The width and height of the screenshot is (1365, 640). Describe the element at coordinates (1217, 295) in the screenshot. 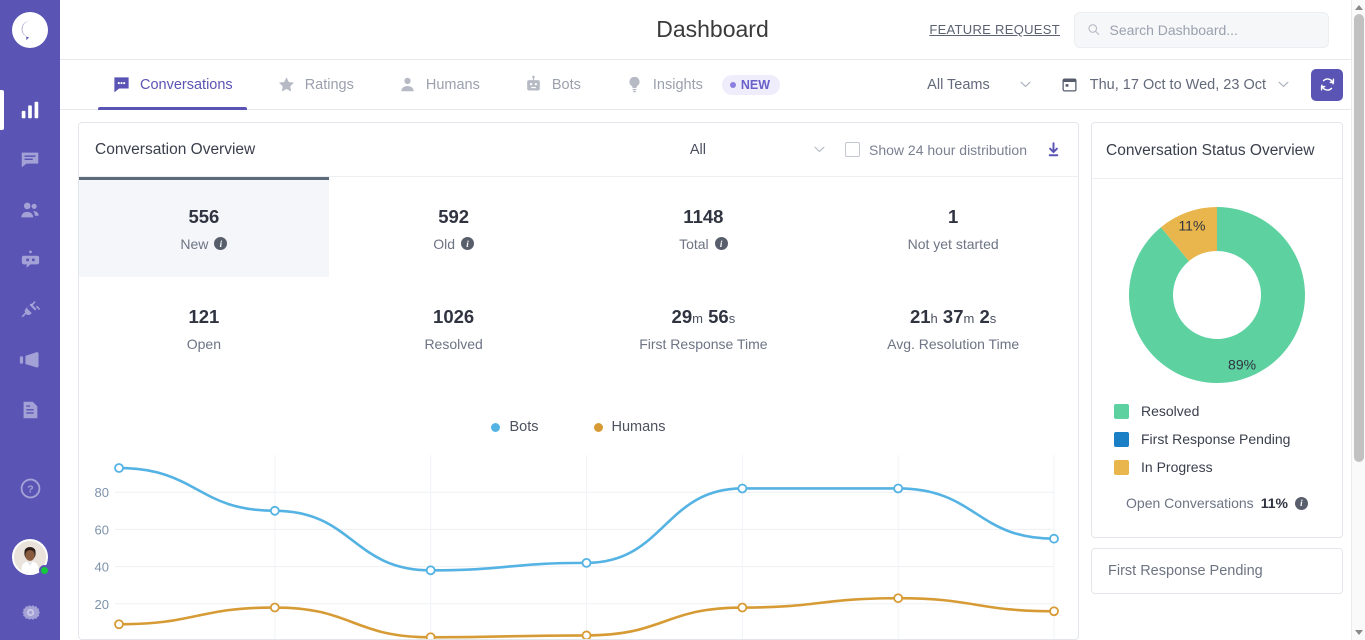

I see `donut-chart-svg: 89% 11%` at that location.